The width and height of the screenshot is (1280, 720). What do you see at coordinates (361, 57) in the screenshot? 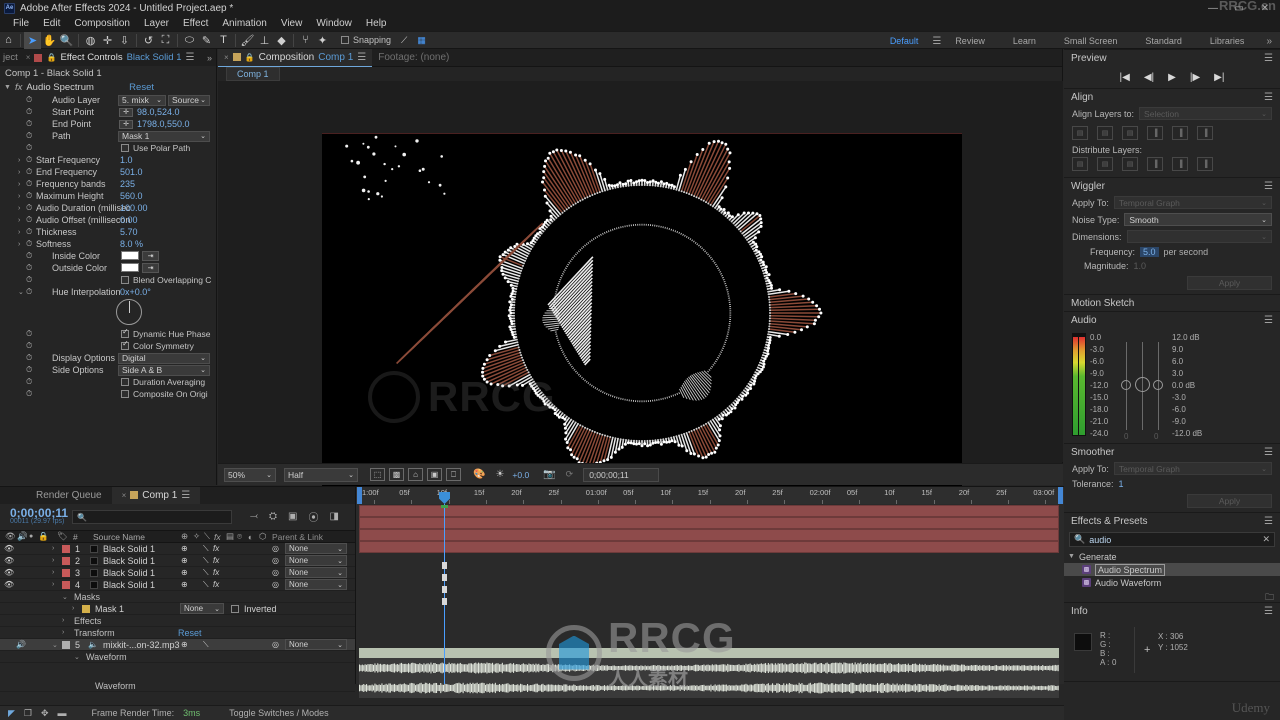
I see `composition-panel-menu-icon: ☰` at bounding box center [361, 57].